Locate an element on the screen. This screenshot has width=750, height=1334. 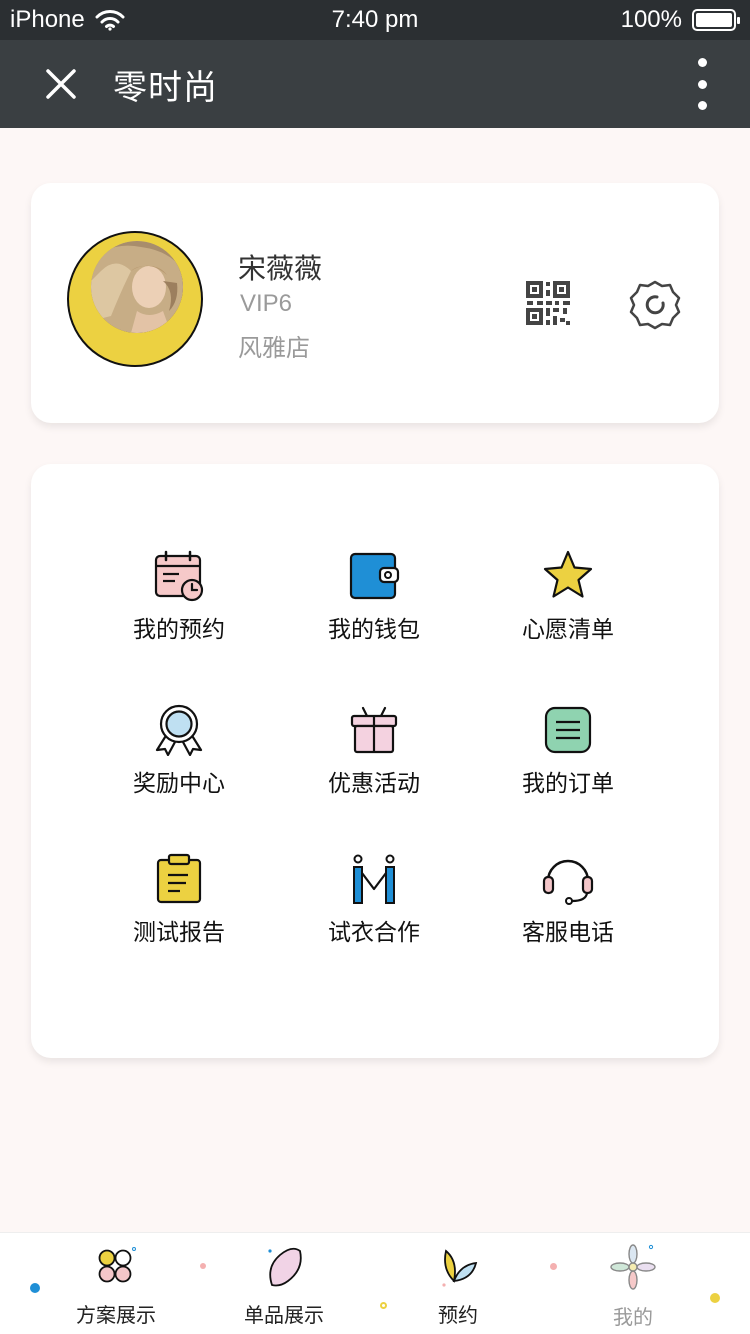
leaves-icon is located at coordinates (460, 1268).